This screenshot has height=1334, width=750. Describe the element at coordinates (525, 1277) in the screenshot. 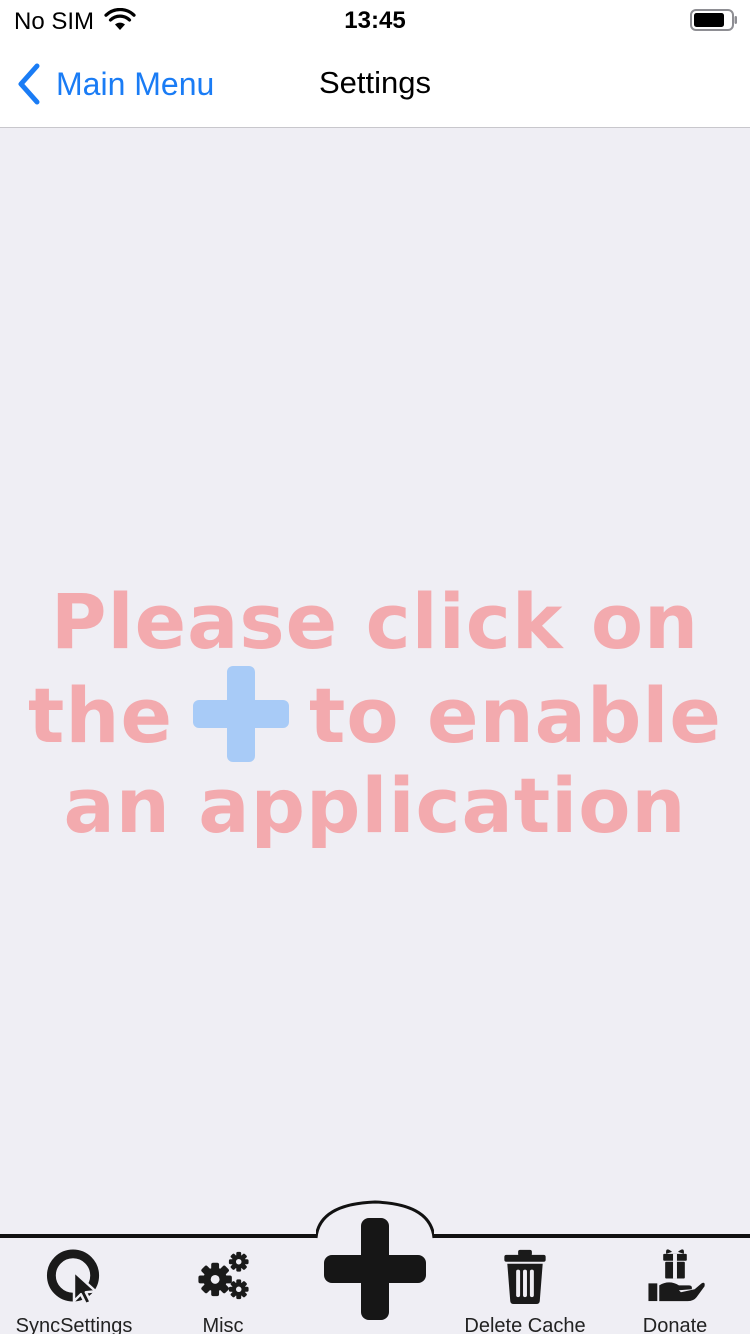

I see `trash-icon` at that location.